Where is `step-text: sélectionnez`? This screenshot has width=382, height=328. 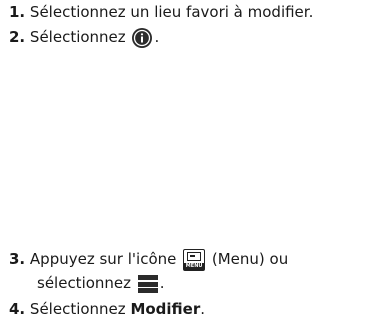
step-text: sélectionnez is located at coordinates (86, 283).